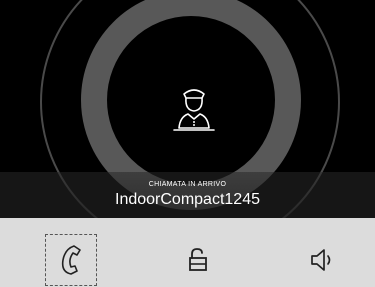 Image resolution: width=375 pixels, height=287 pixels. I want to click on unlock-padlock-icon, so click(198, 259).